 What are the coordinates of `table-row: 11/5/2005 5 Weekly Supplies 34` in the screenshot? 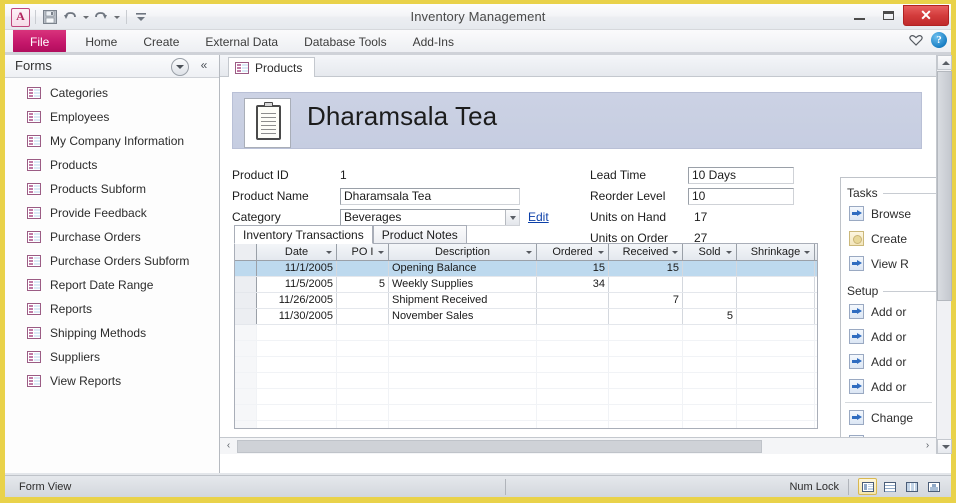 It's located at (526, 285).